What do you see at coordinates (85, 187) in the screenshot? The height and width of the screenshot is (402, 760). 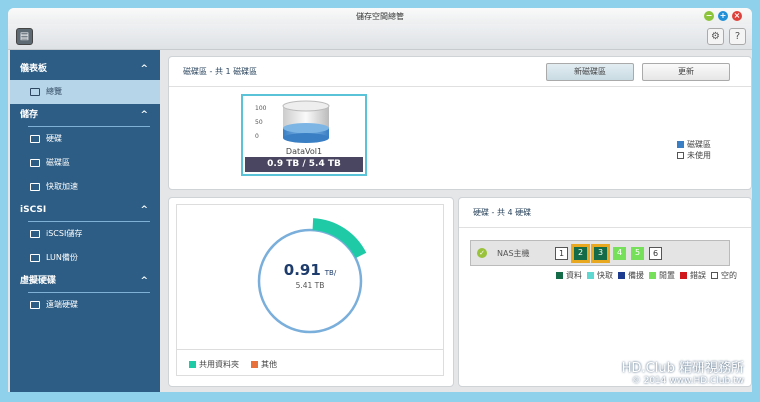 I see `sidebar-item-cache: 快取加速` at bounding box center [85, 187].